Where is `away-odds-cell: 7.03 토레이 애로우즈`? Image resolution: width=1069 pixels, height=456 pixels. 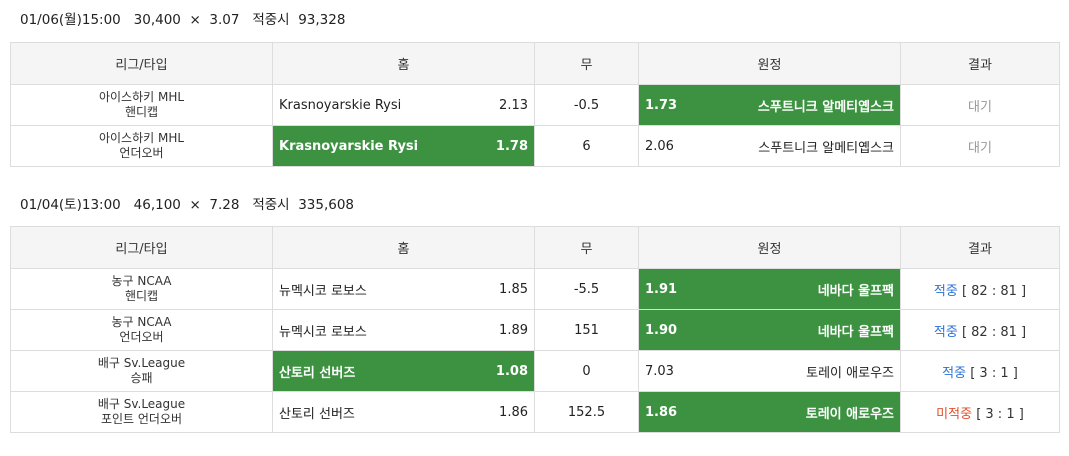
away-odds-cell: 7.03 토레이 애로우즈 is located at coordinates (769, 371).